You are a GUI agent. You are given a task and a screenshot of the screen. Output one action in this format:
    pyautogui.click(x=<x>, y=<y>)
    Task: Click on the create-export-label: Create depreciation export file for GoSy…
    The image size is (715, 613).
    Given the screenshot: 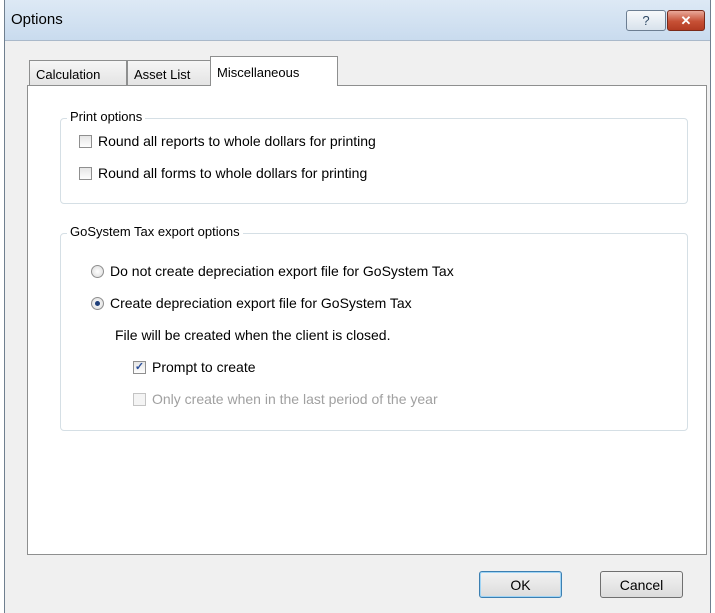 What is the action you would take?
    pyautogui.click(x=261, y=303)
    